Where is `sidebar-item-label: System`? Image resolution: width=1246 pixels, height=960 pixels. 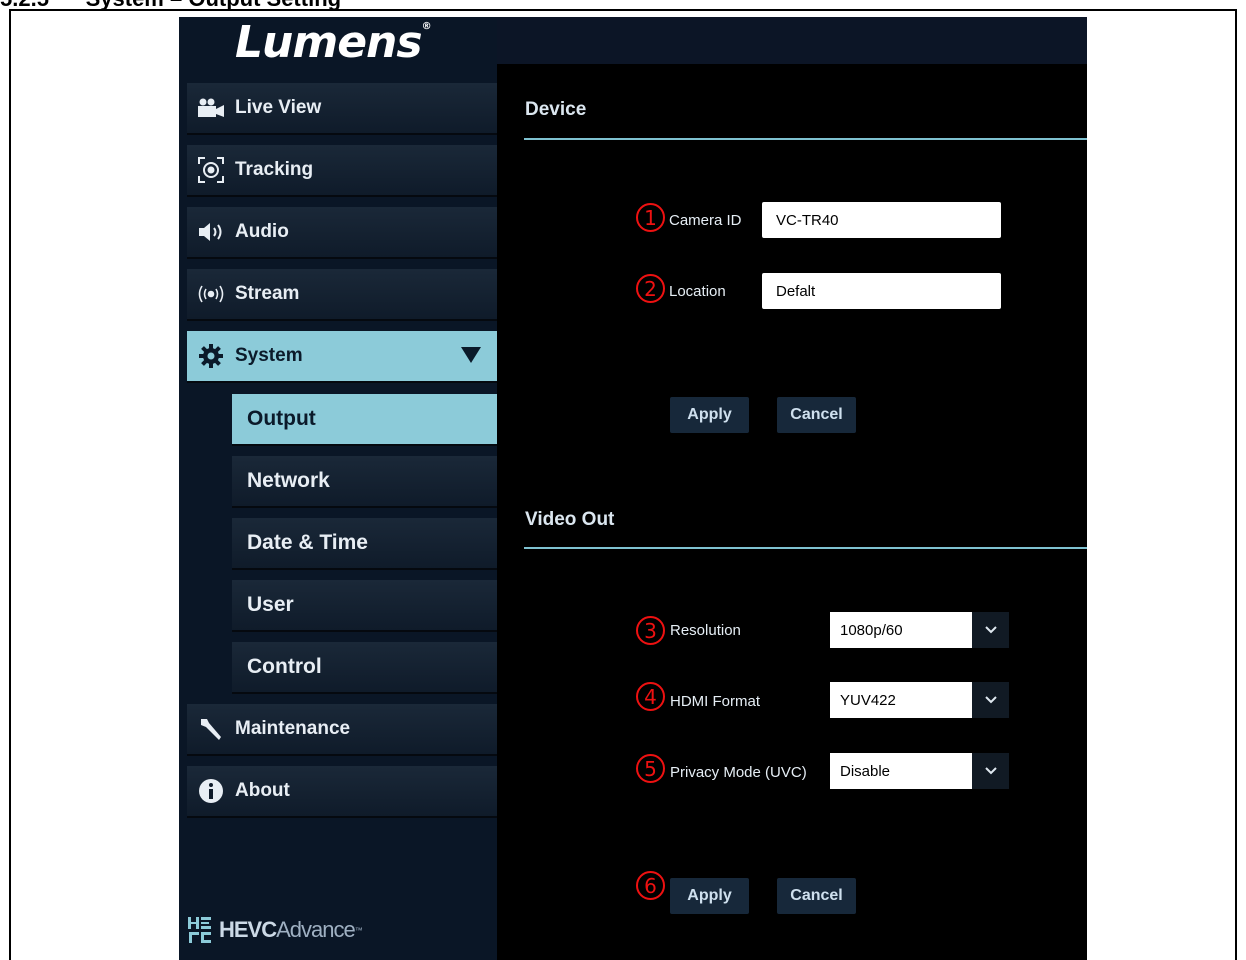 sidebar-item-label: System is located at coordinates (269, 355).